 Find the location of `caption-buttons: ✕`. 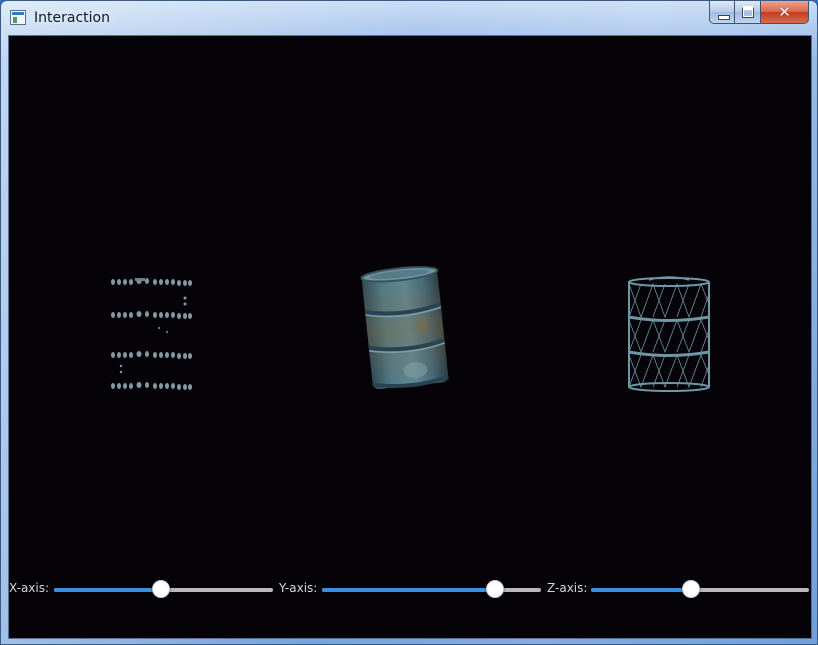

caption-buttons: ✕ is located at coordinates (759, 13).